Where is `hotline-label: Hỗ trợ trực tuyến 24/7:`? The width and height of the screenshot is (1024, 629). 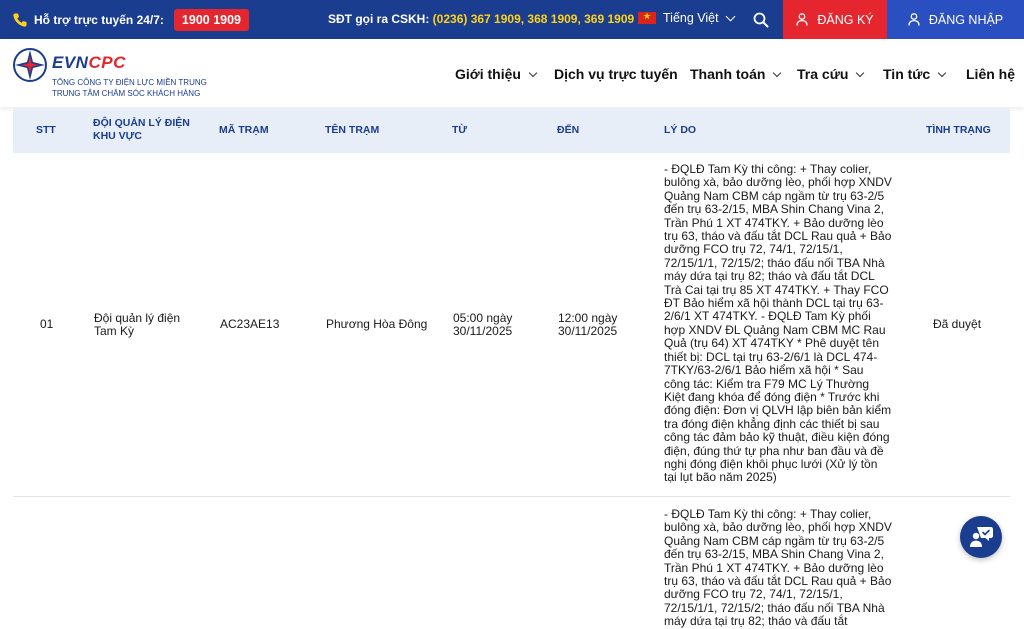
hotline-label: Hỗ trợ trực tuyến 24/7: is located at coordinates (99, 19).